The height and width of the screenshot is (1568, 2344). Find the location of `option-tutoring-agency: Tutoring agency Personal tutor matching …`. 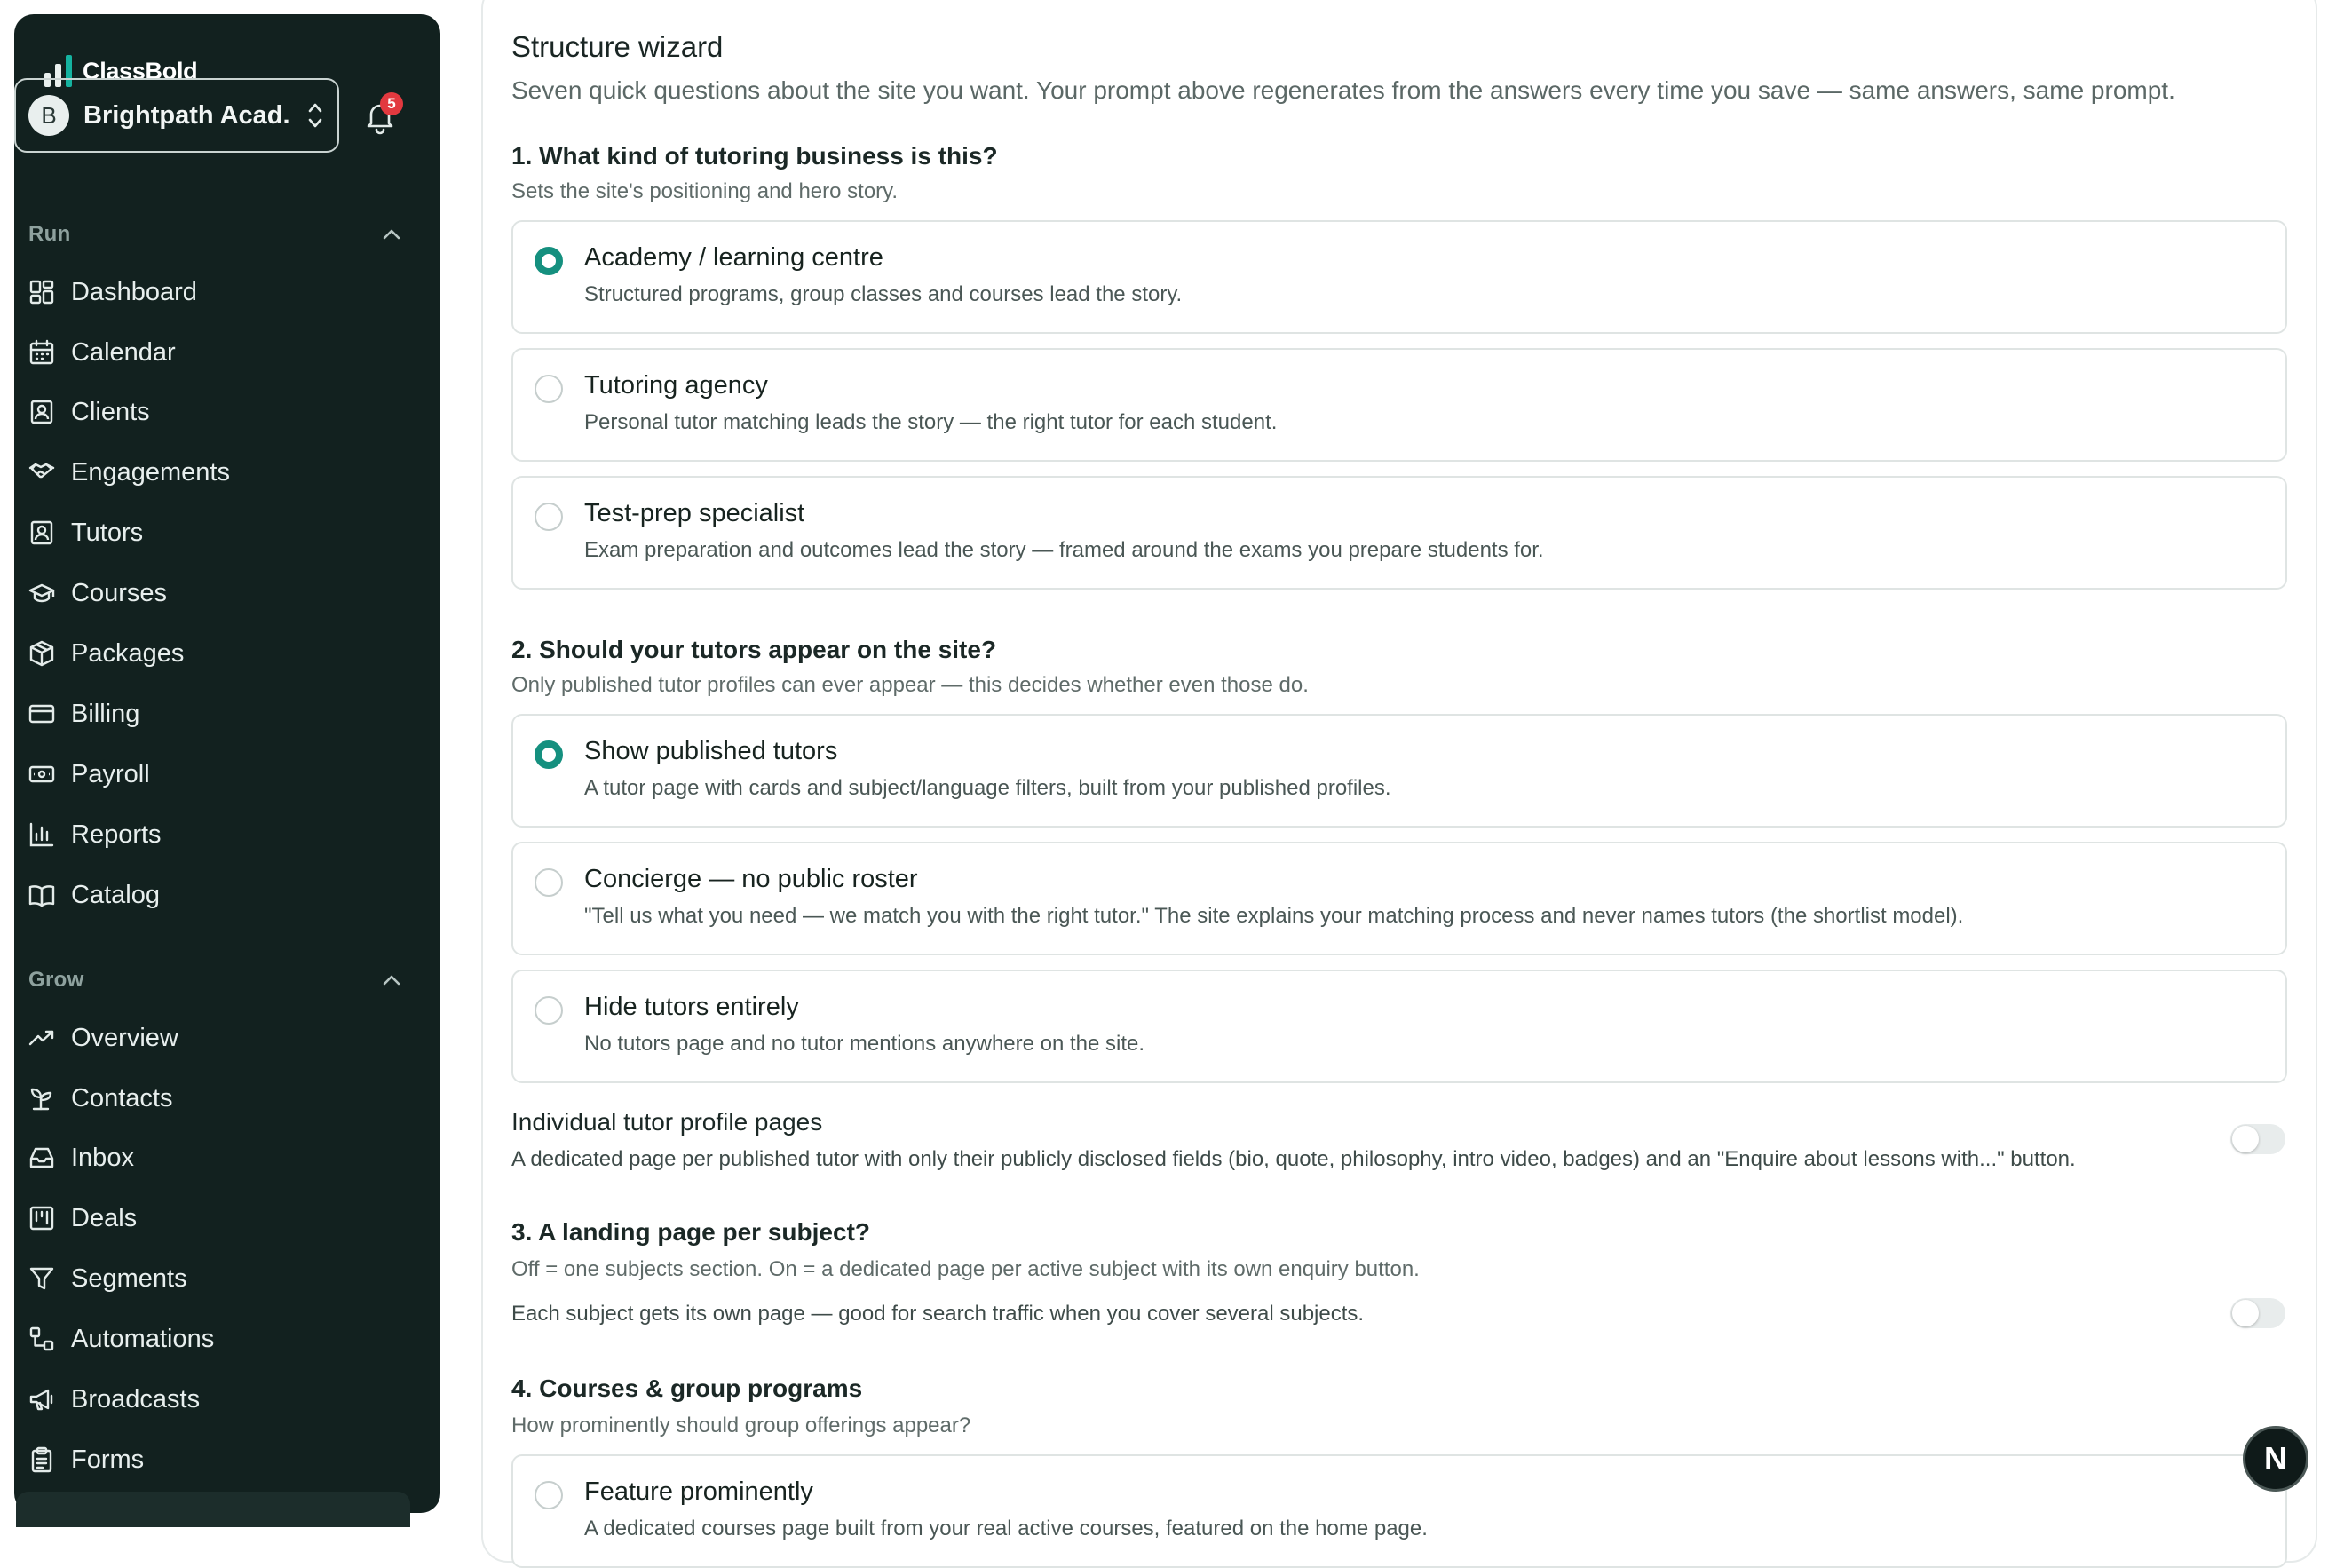

option-tutoring-agency: Tutoring agency Personal tutor matching … is located at coordinates (1399, 405).